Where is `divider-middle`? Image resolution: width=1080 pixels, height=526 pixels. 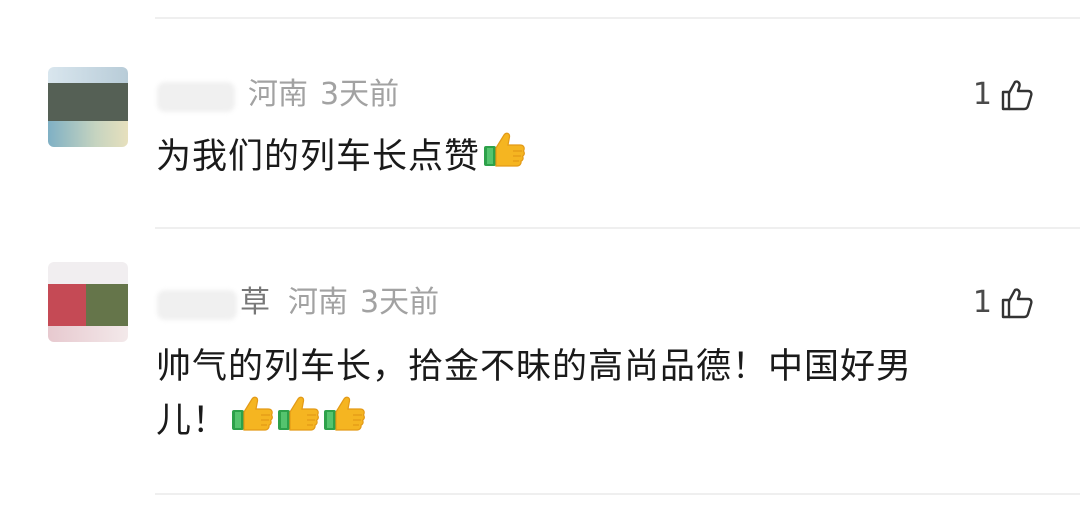
divider-middle is located at coordinates (617, 228).